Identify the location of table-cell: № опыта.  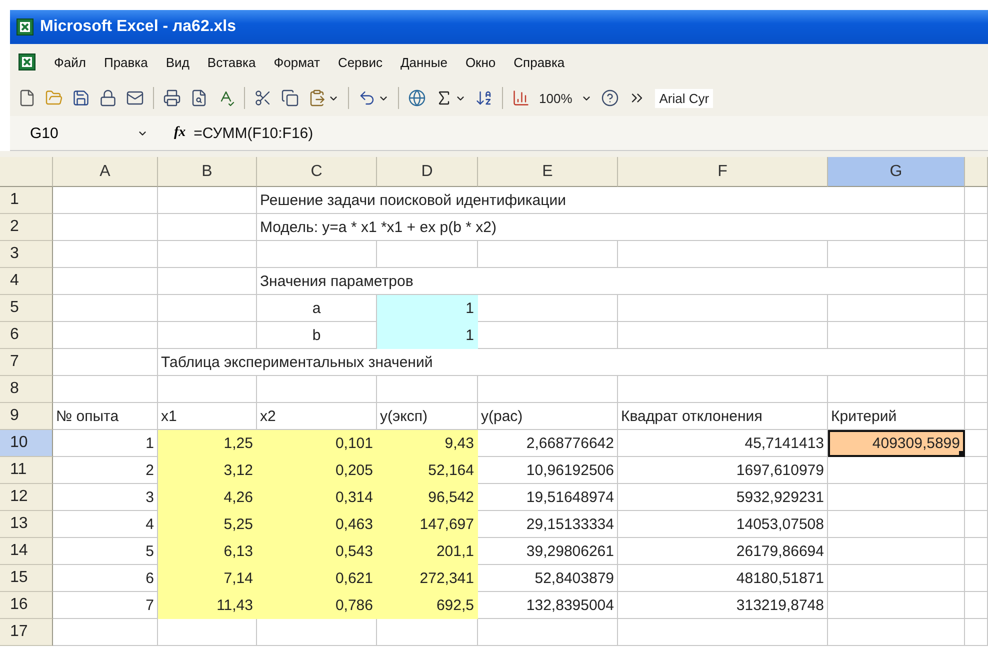
(105, 416).